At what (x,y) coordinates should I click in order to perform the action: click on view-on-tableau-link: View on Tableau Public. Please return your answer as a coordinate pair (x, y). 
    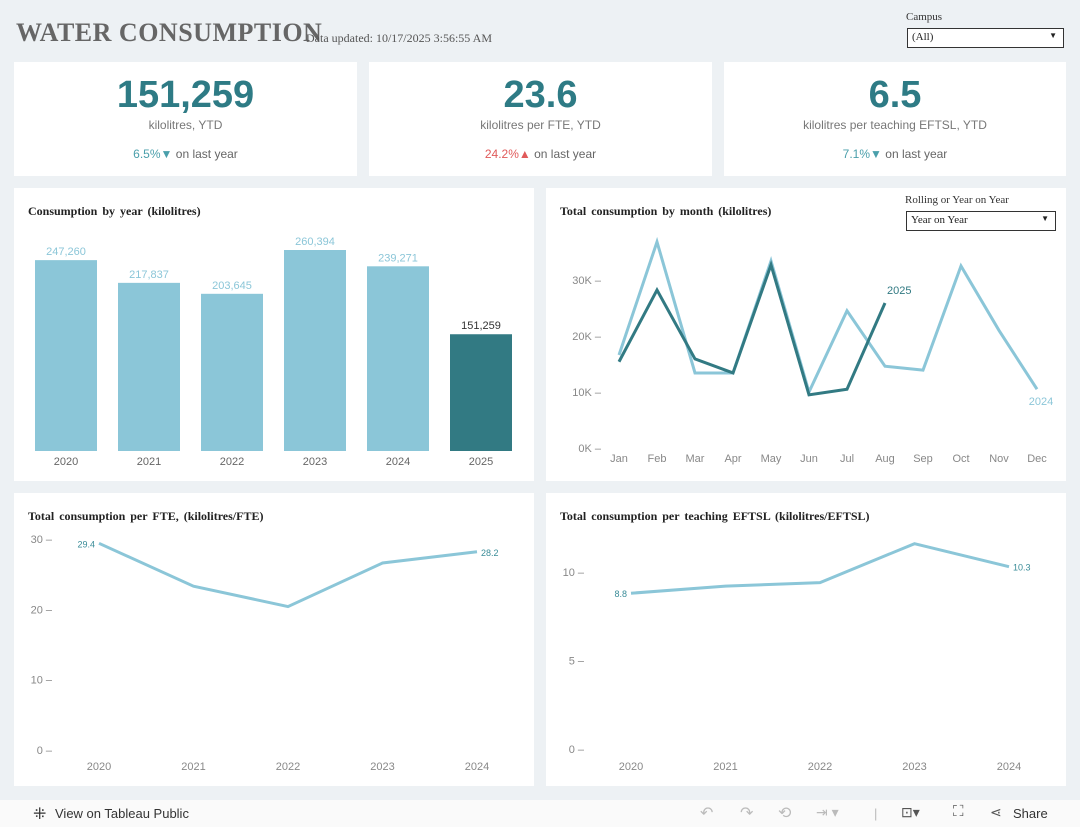
    Looking at the image, I should click on (122, 813).